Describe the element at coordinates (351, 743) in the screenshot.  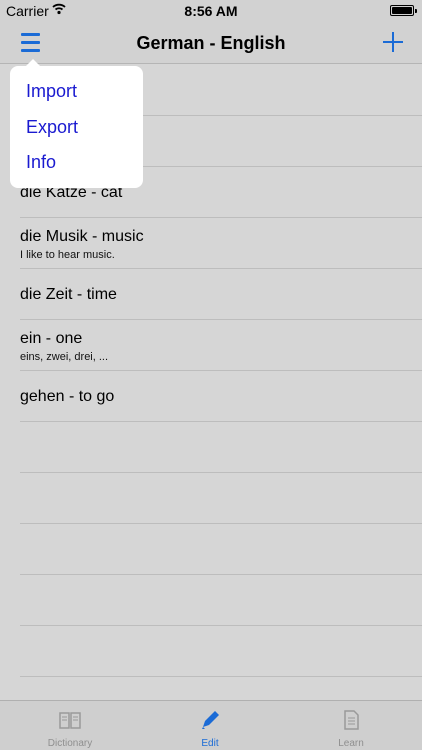
I see `tab-label: Learn` at that location.